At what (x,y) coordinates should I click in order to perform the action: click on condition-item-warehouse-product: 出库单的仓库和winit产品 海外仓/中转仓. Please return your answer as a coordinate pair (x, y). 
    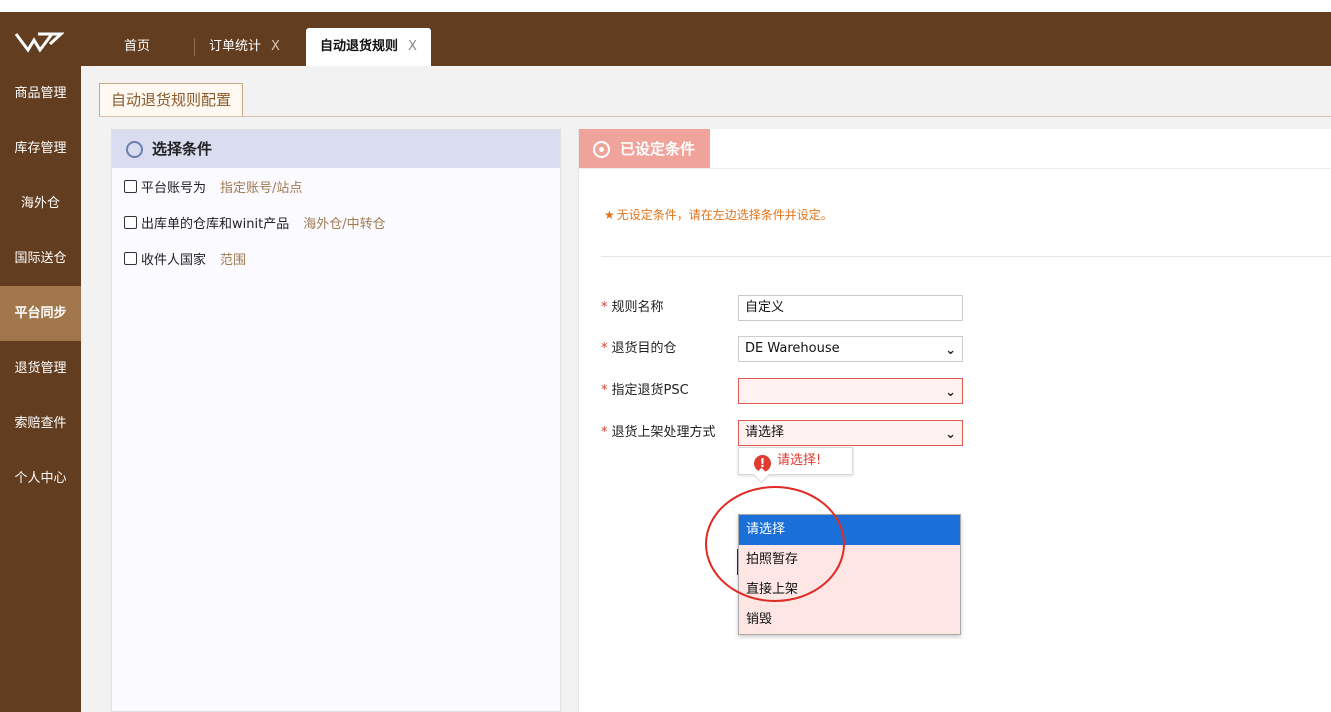
    Looking at the image, I should click on (255, 225).